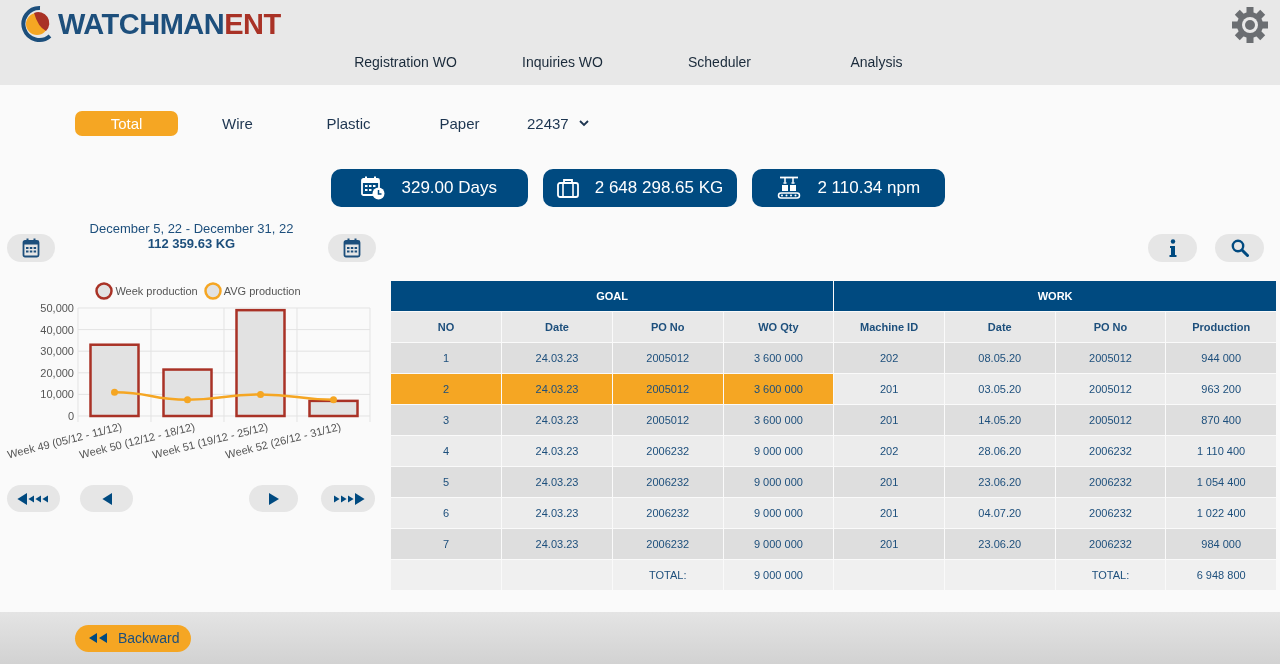 The width and height of the screenshot is (1280, 664). Describe the element at coordinates (1172, 248) in the screenshot. I see `info-button` at that location.